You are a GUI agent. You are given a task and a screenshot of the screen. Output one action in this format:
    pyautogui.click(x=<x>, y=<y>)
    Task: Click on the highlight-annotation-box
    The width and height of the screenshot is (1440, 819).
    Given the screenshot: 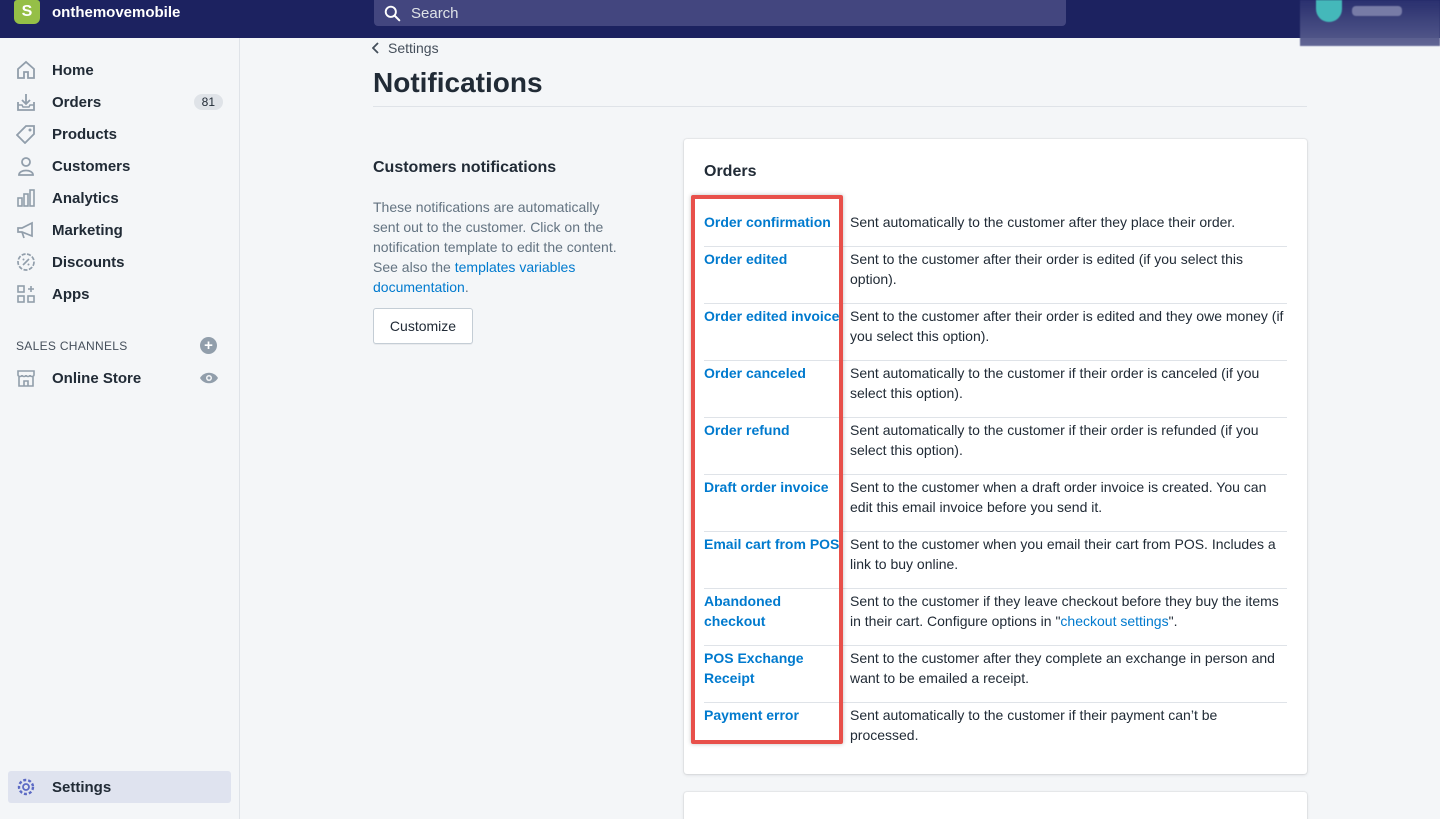 What is the action you would take?
    pyautogui.click(x=767, y=469)
    